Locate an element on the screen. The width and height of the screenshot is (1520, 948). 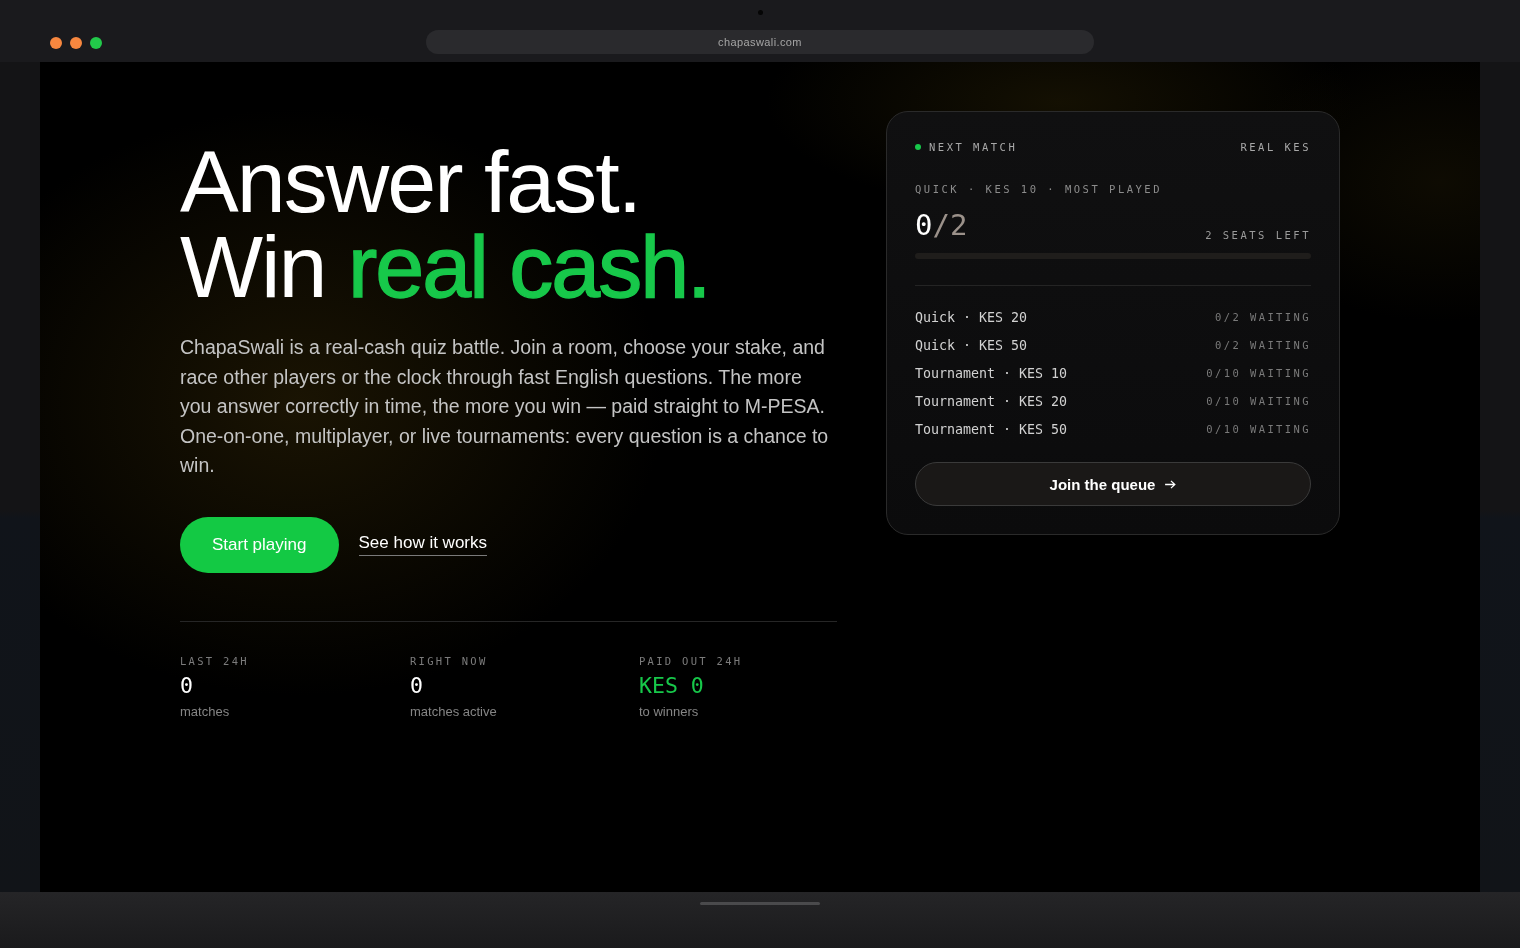
stat-value: KES 0 is located at coordinates (671, 685).